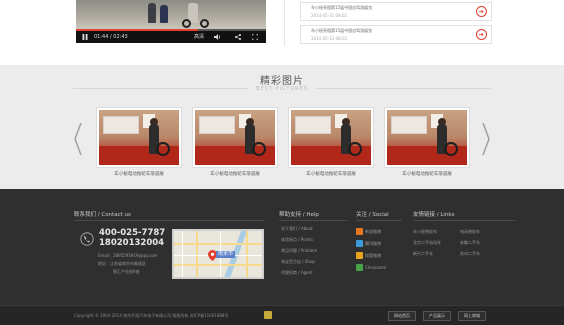 Image resolution: width=564 pixels, height=325 pixels. What do you see at coordinates (437, 316) in the screenshot?
I see `products-button: 产品展示` at bounding box center [437, 316].